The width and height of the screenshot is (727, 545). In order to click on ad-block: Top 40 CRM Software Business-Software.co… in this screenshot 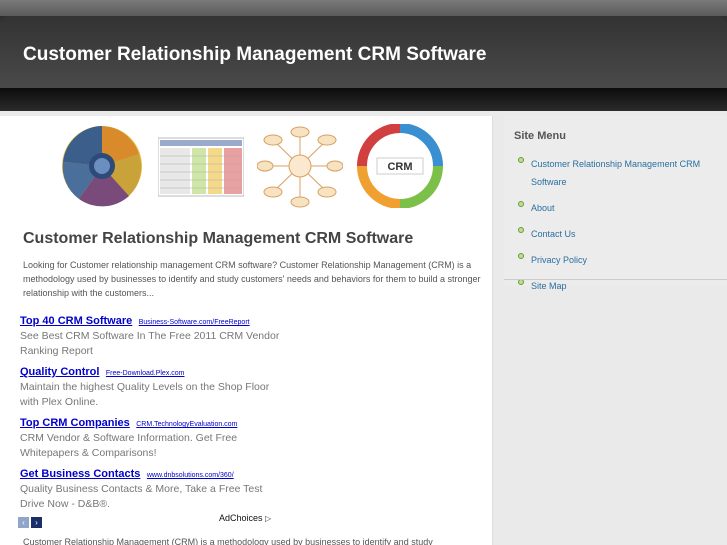, I will do `click(150, 413)`.